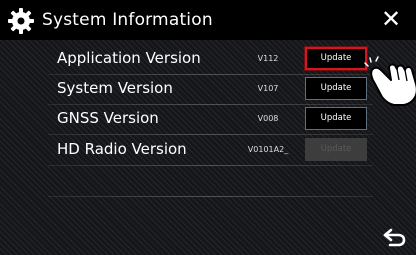  What do you see at coordinates (210, 60) in the screenshot?
I see `list-item-application-version: Application Version V112 Update` at bounding box center [210, 60].